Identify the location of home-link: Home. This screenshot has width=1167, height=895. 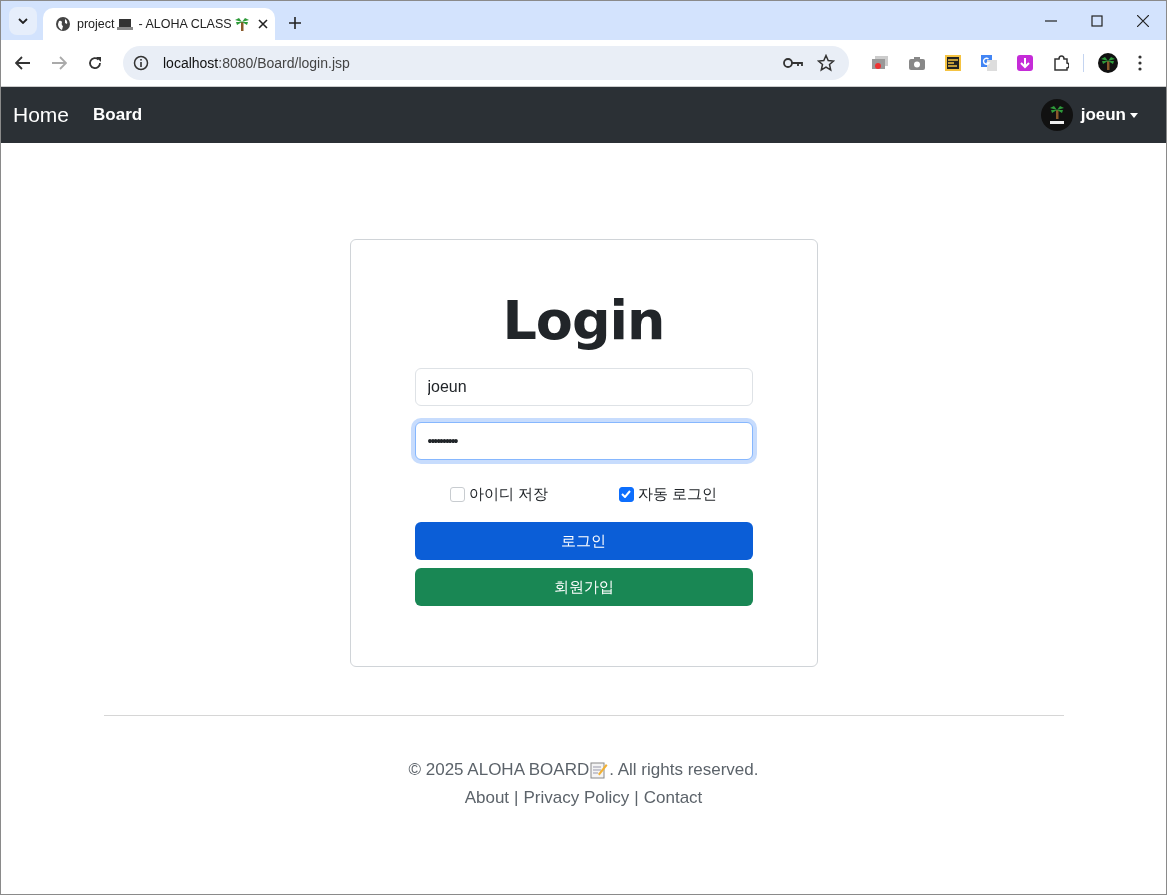
(41, 115).